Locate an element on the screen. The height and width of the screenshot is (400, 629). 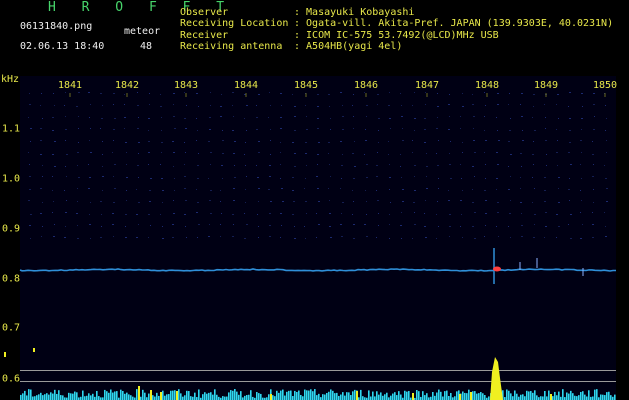
meteor-echo is located at coordinates (538, 266).